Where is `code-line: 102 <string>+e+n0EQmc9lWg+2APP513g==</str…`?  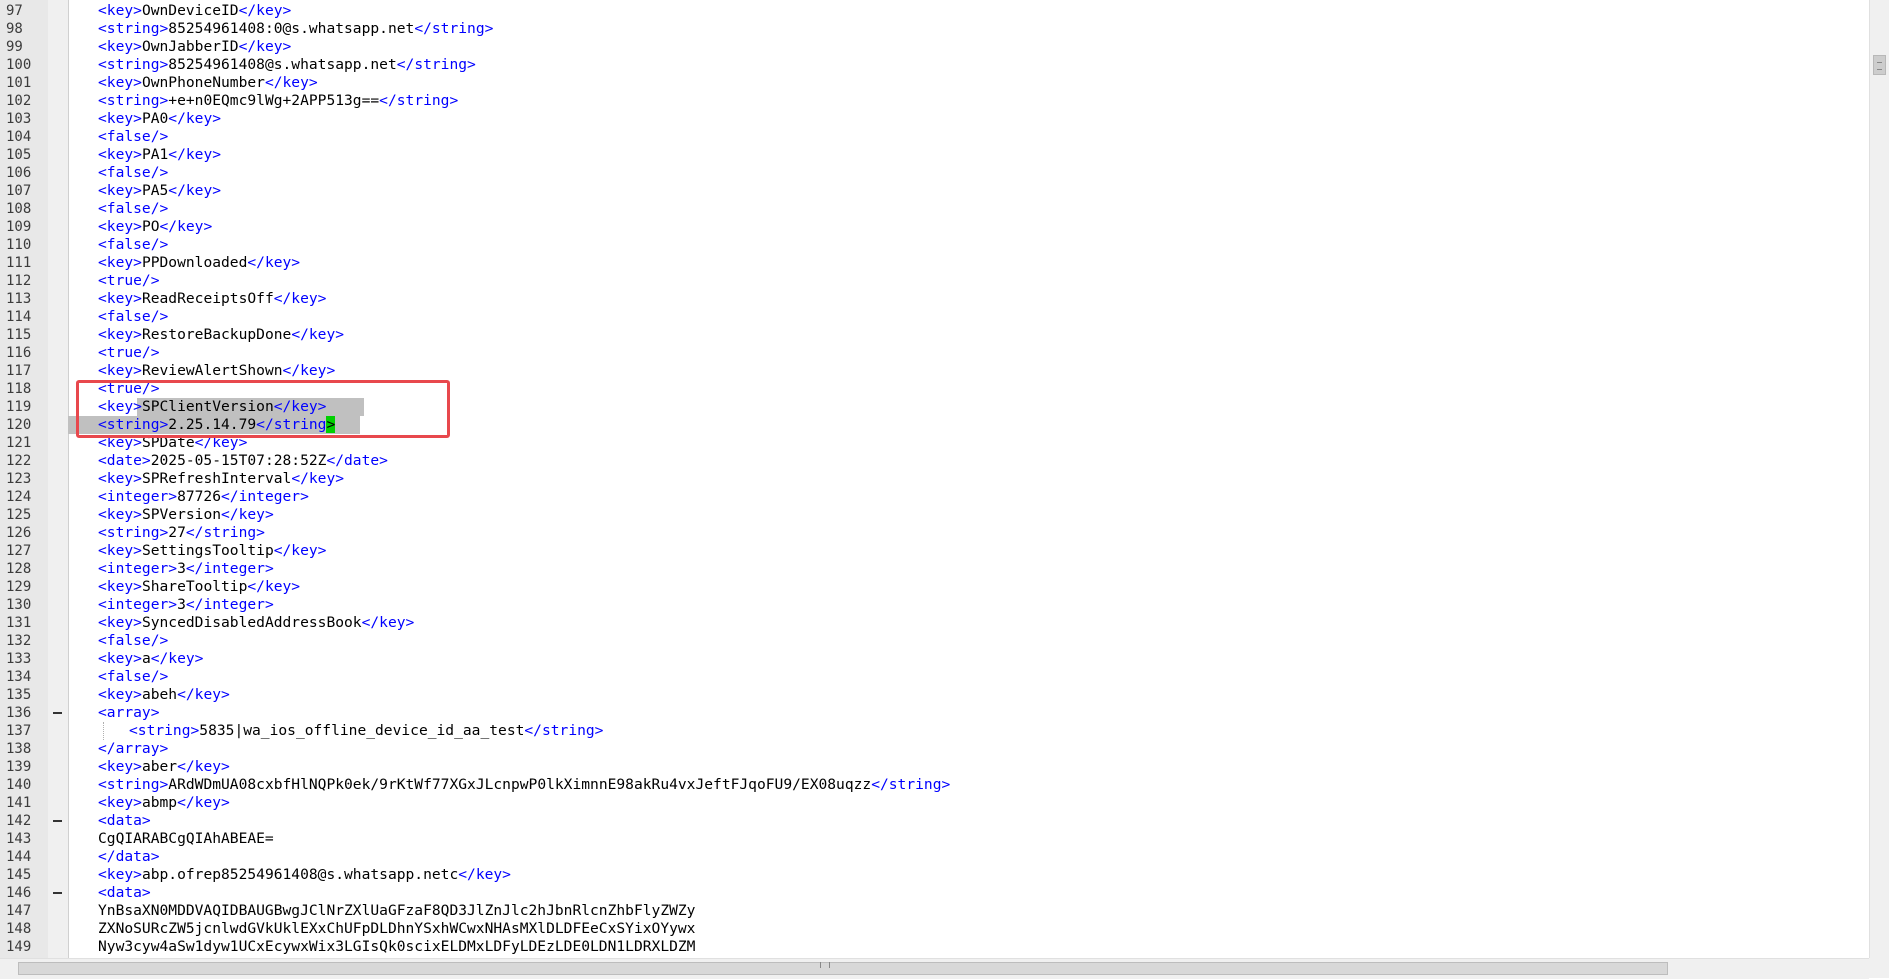 code-line: 102 <string>+e+n0EQmc9lWg+2APP513g==</str… is located at coordinates (934, 101).